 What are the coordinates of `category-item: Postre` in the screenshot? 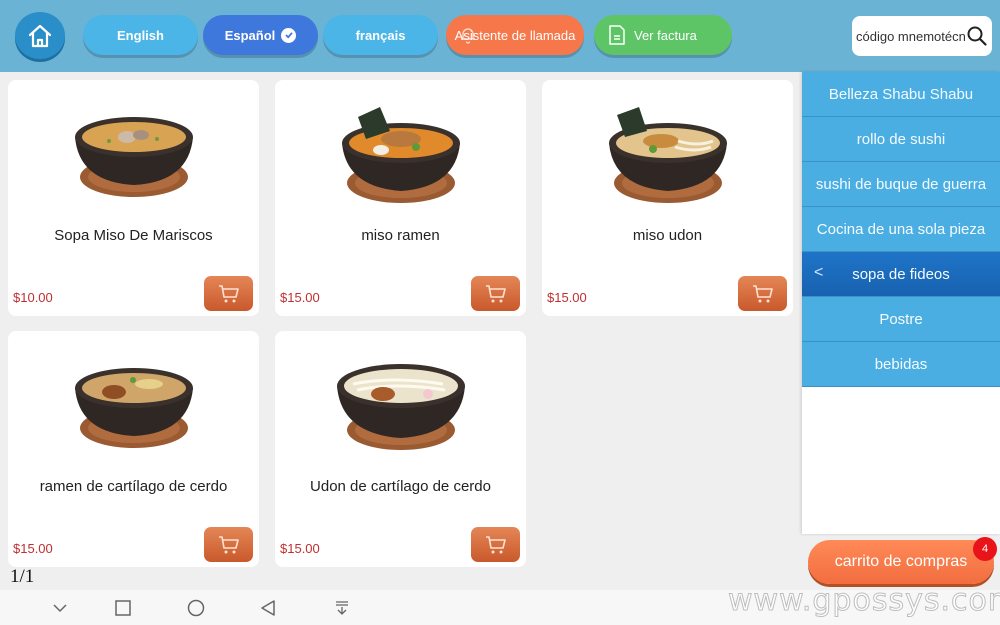 It's located at (901, 319).